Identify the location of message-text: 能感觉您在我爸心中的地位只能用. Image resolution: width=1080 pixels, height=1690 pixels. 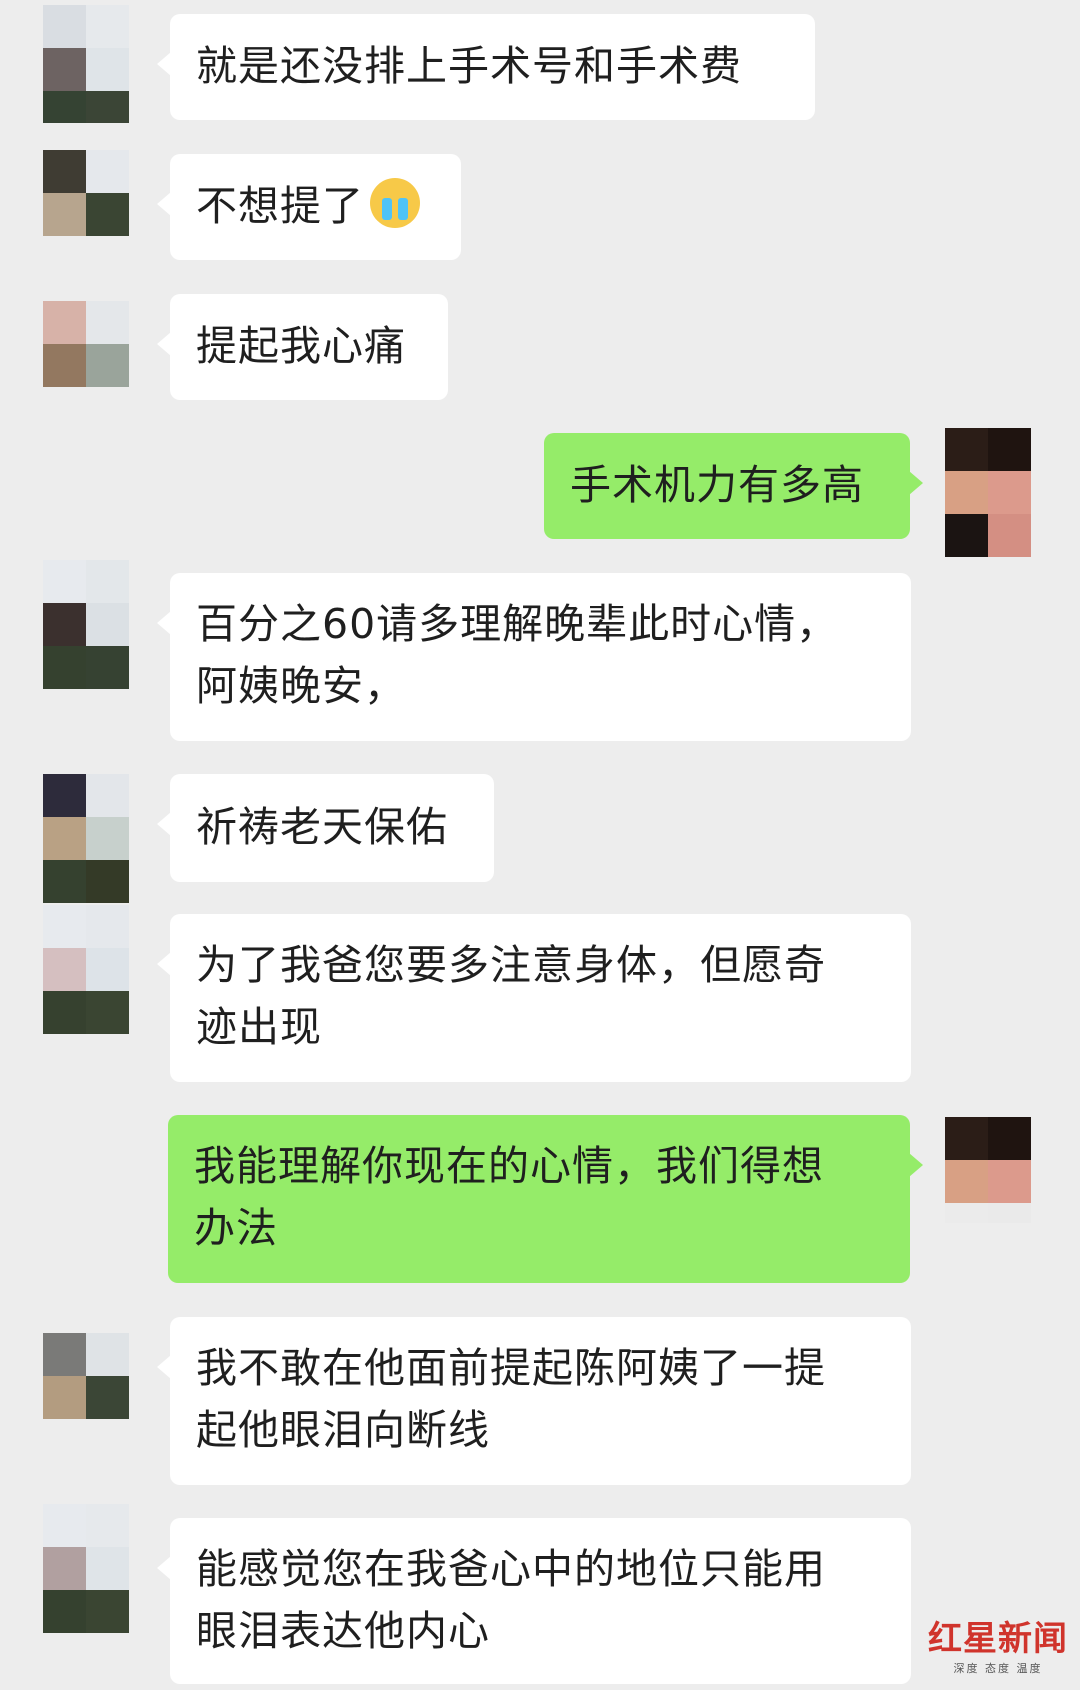
(511, 1569).